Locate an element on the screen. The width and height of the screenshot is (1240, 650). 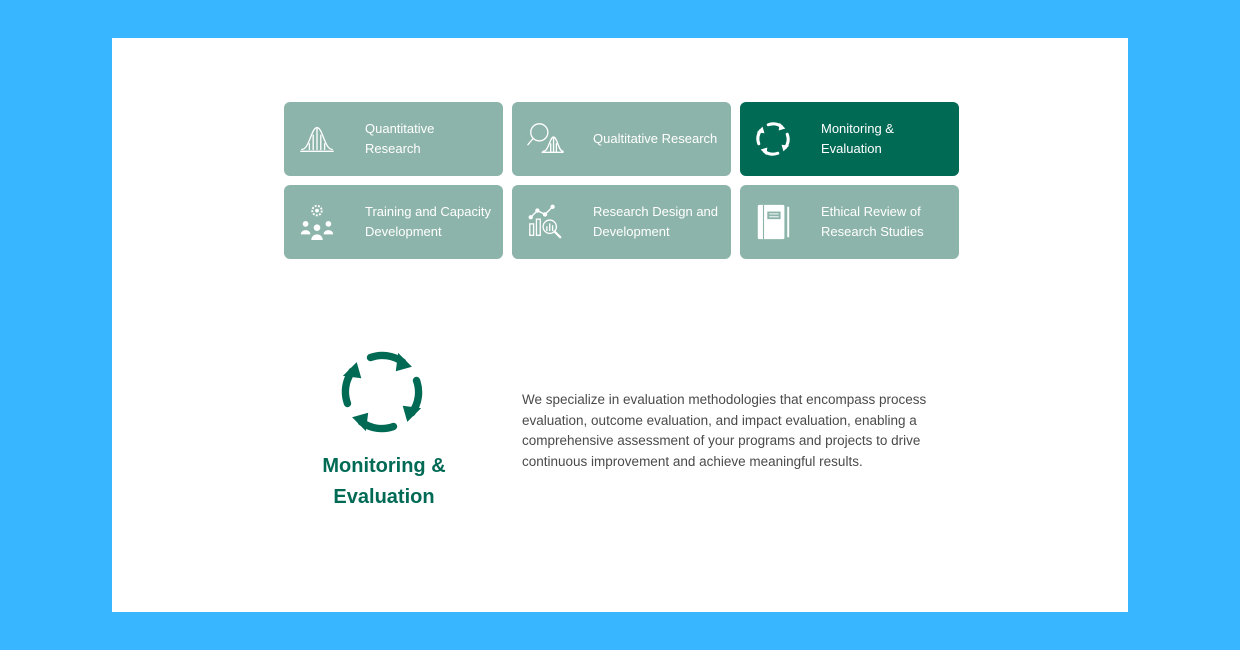
service-card-quantitative-research: Quantitative Research is located at coordinates (393, 139).